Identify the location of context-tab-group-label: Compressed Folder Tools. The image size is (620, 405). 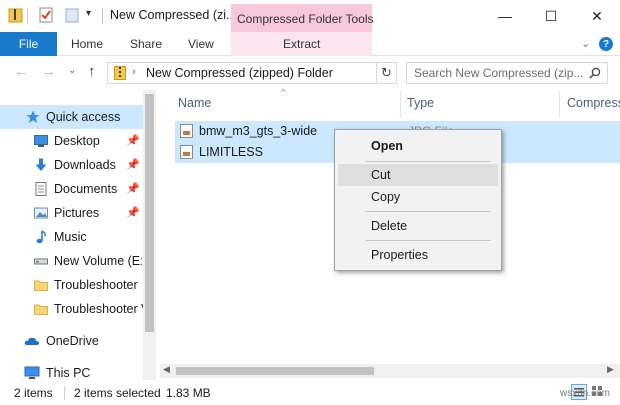
(305, 19).